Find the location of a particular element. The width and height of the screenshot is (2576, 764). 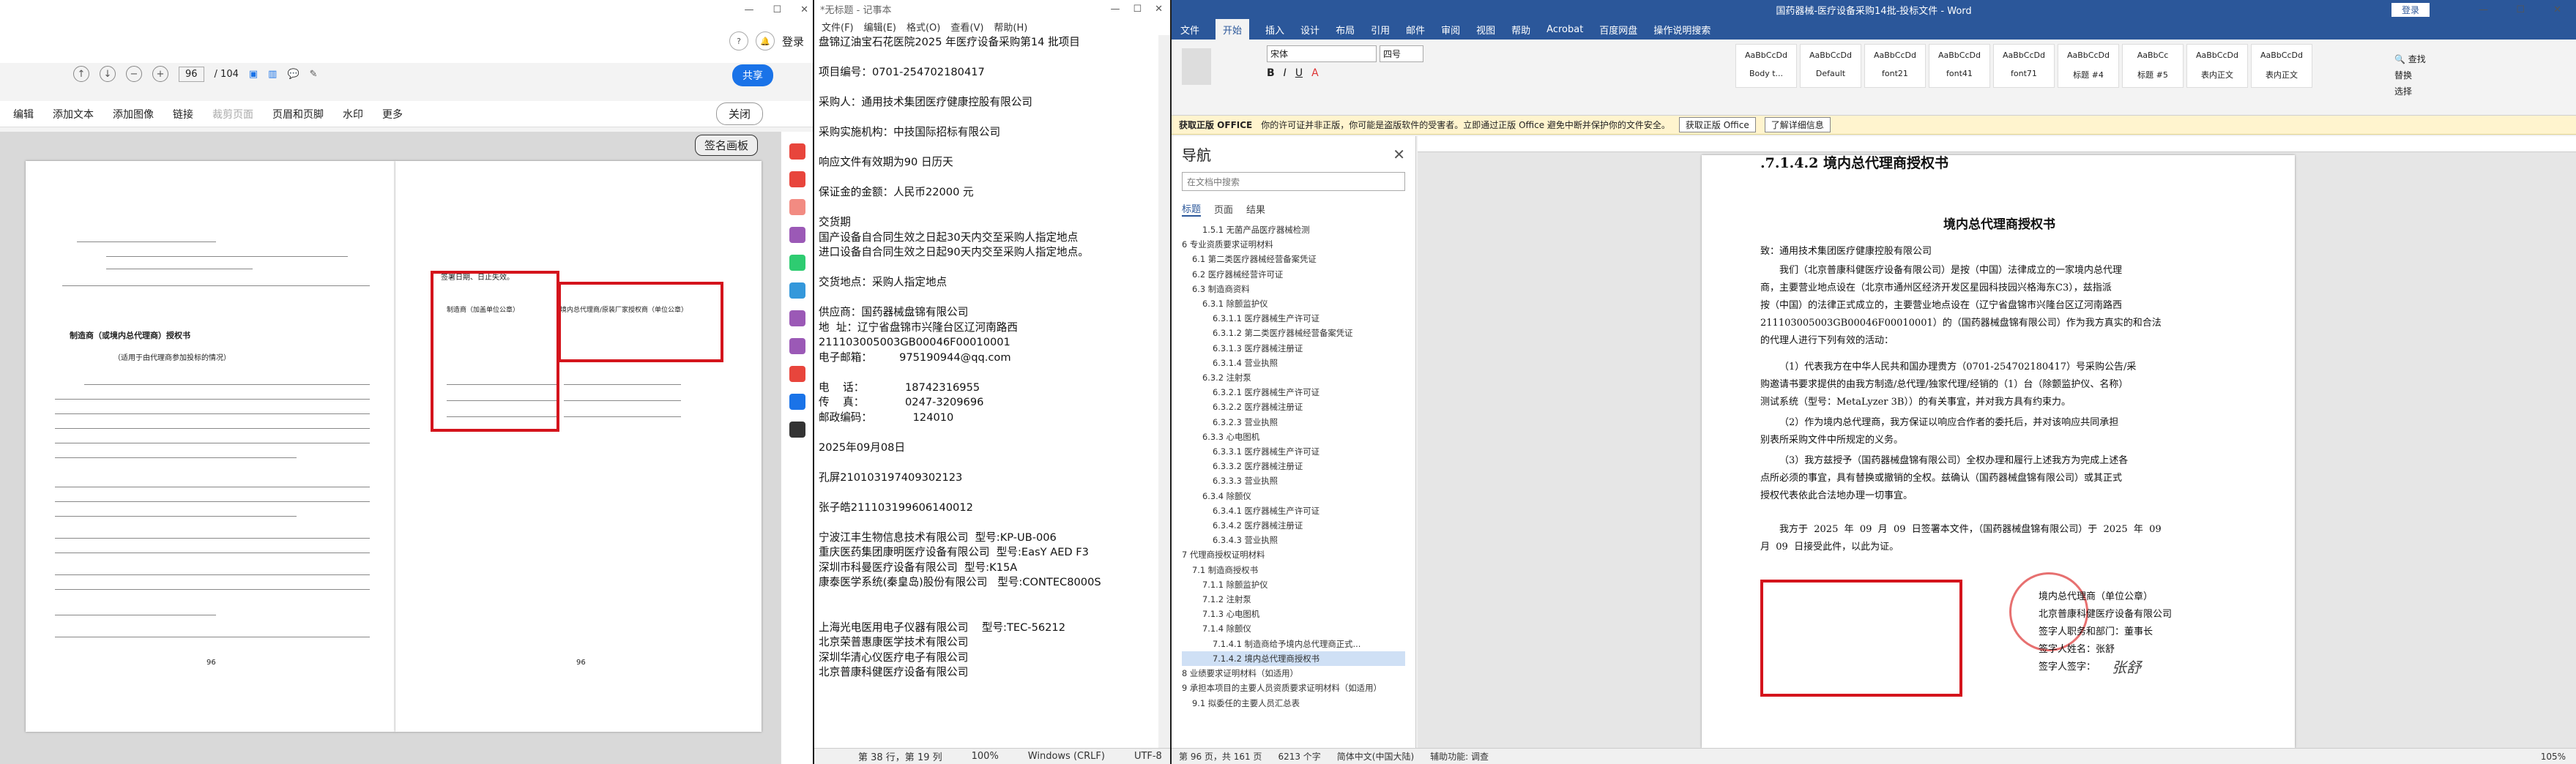

tab-file: 文件 is located at coordinates (1189, 30).